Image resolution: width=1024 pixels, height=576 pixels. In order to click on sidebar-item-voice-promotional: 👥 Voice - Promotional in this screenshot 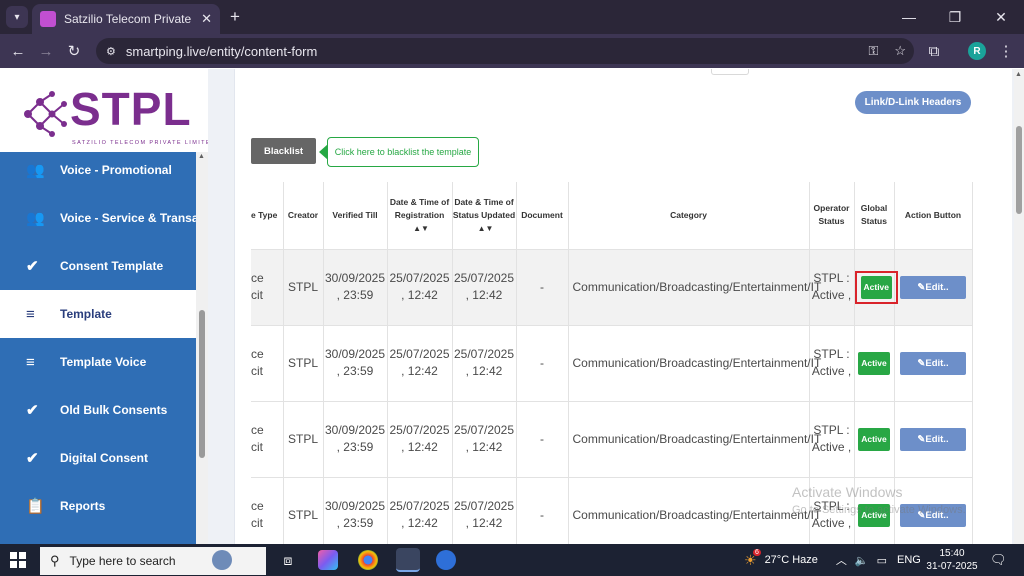, I will do `click(98, 173)`.